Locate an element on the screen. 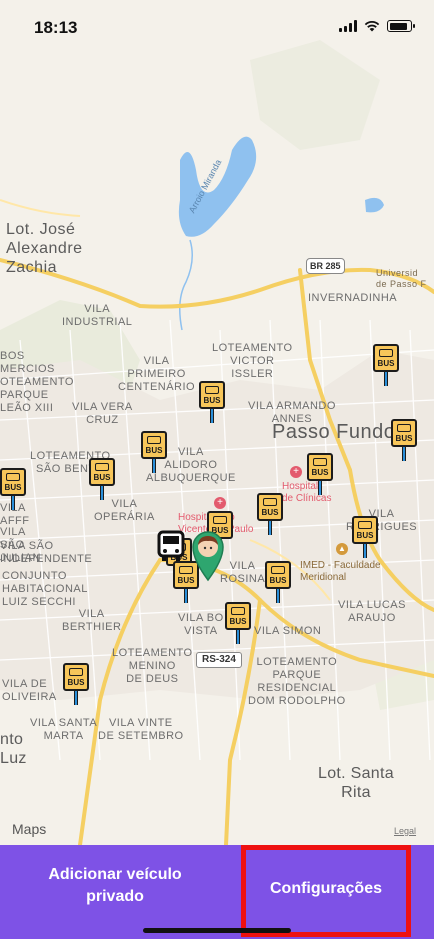 This screenshot has width=434, height=939. wifi-icon is located at coordinates (372, 26).